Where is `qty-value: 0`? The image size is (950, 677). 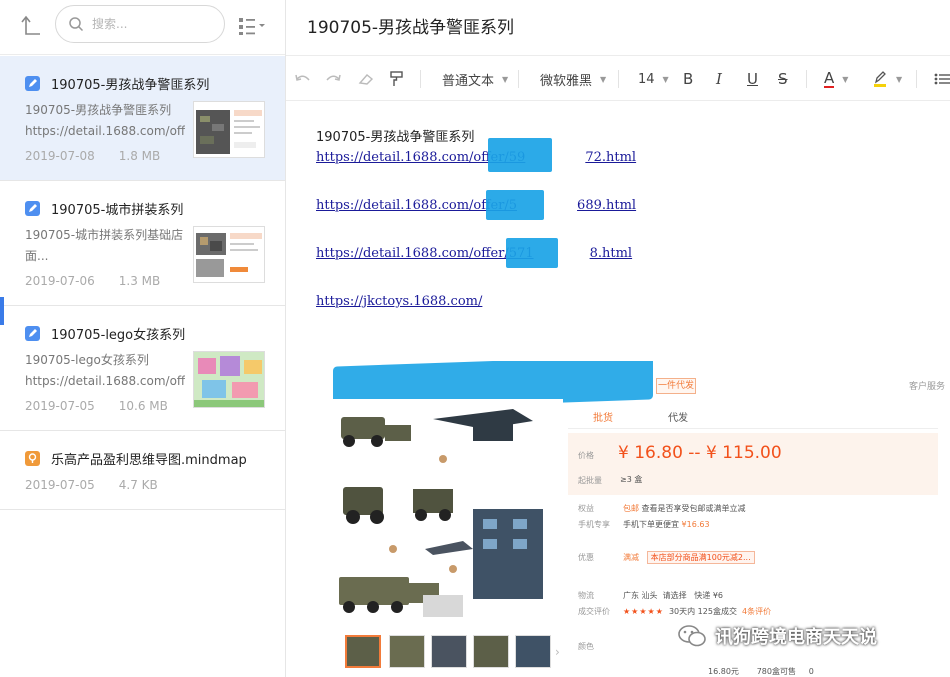 qty-value: 0 is located at coordinates (811, 671).